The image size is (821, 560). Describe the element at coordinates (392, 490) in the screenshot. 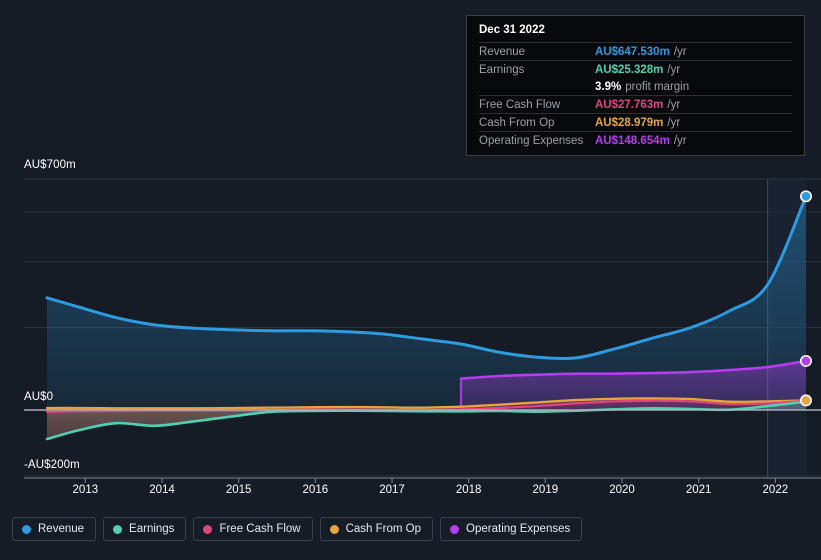

I see `x-axis-tick-2017: 2017` at that location.